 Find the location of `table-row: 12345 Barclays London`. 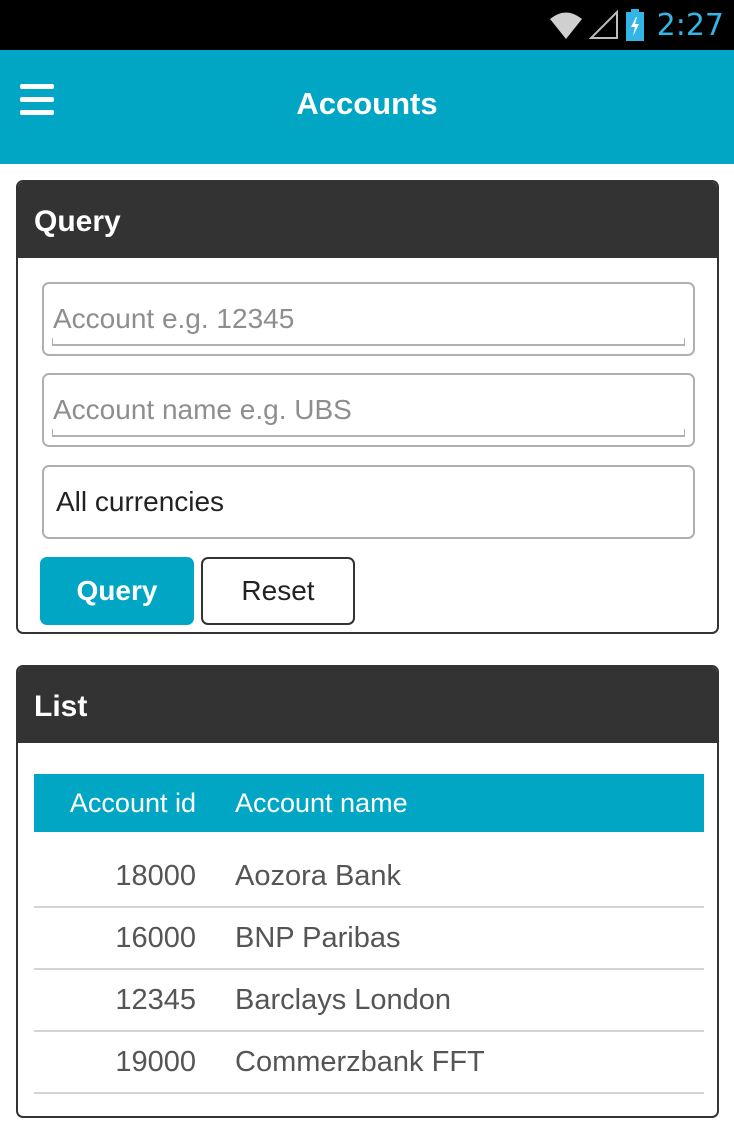

table-row: 12345 Barclays London is located at coordinates (369, 1001).